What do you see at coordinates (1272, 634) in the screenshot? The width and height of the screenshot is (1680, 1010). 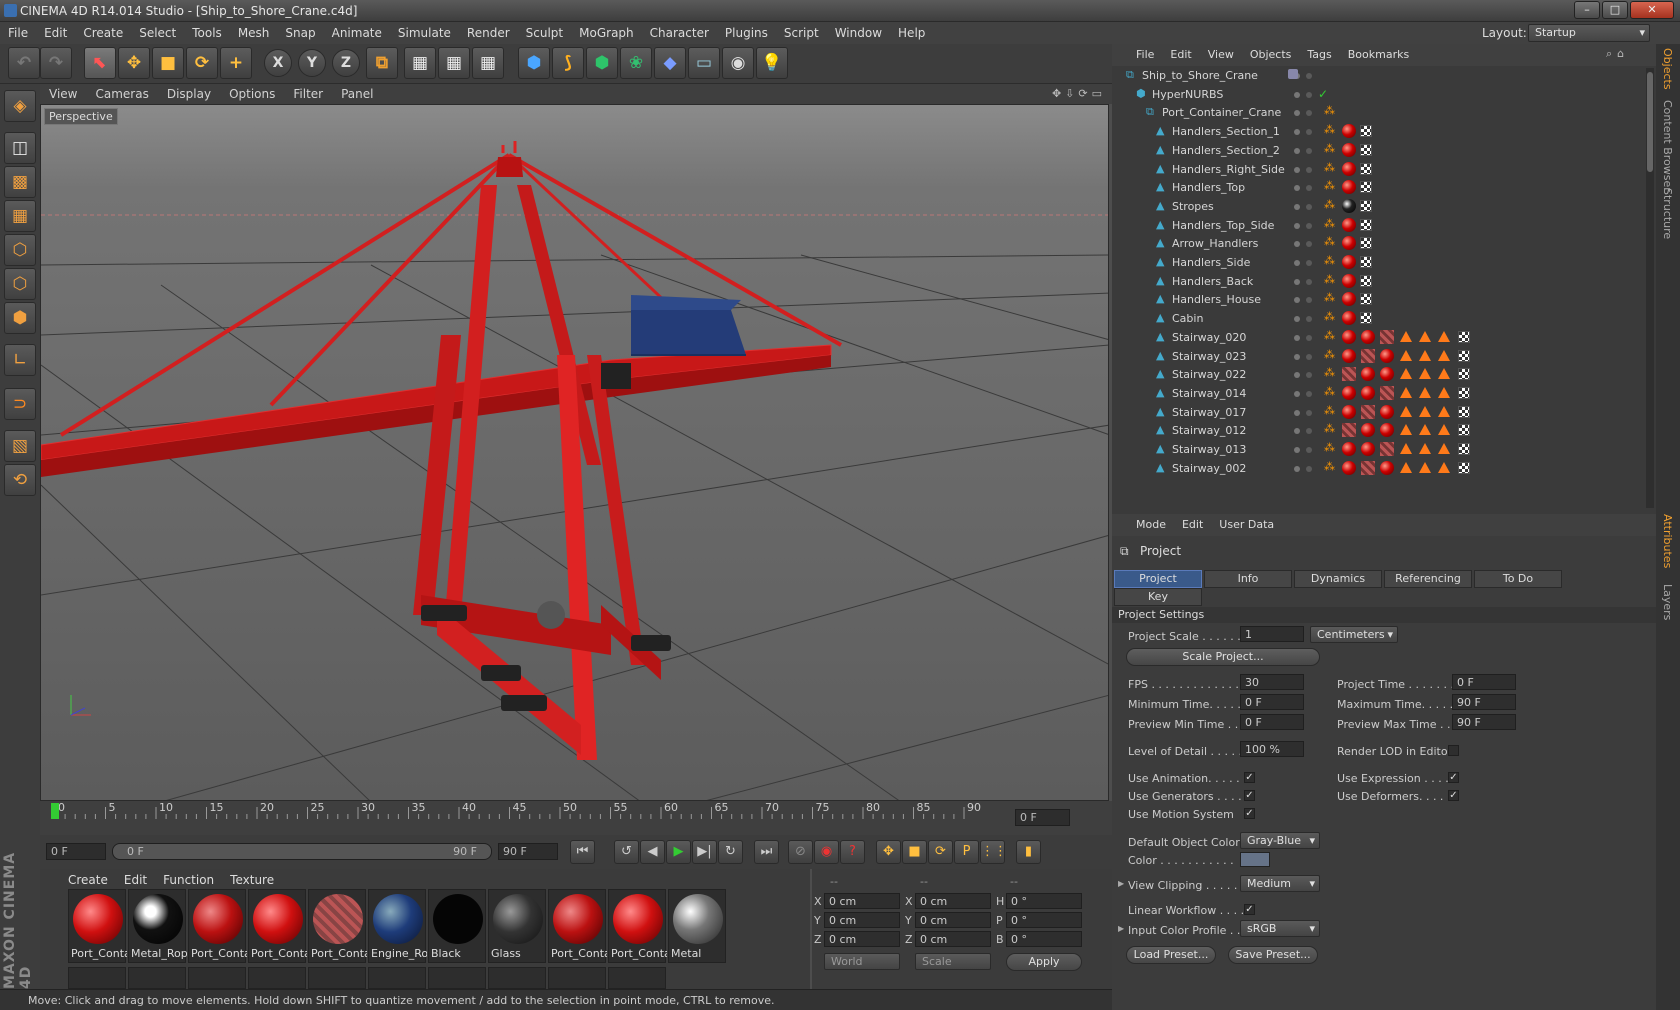 I see `project-scale-input: 1` at bounding box center [1272, 634].